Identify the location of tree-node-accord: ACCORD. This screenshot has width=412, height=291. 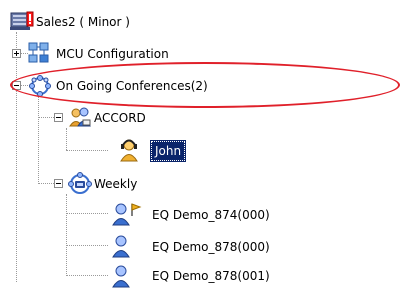
(100, 118).